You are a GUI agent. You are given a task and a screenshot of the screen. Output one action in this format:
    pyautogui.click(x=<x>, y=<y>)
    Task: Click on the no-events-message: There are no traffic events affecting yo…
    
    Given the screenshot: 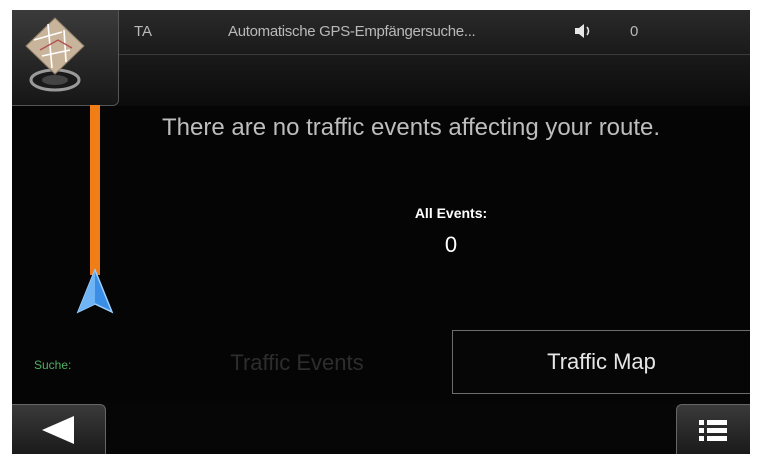 What is the action you would take?
    pyautogui.click(x=411, y=127)
    